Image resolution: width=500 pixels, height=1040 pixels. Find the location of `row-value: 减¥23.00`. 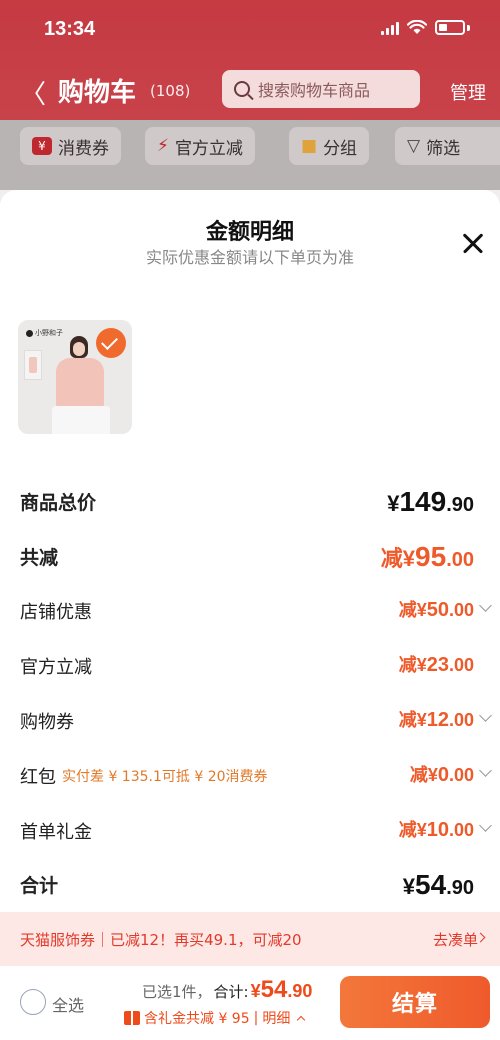

row-value: 减¥23.00 is located at coordinates (436, 665).